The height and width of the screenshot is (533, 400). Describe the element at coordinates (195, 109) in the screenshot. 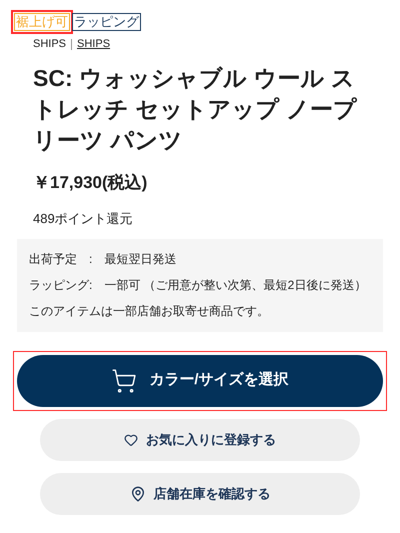

I see `product-title: SC: ウォッシャブル ウール ストレッチ セットアップ ノープリーツ パンツ` at that location.